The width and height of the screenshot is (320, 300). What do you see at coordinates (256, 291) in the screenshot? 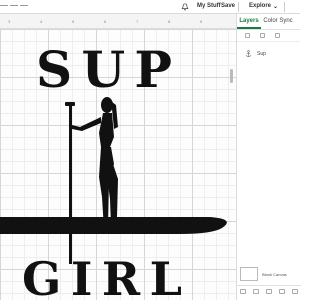
I see `combine-icon` at bounding box center [256, 291].